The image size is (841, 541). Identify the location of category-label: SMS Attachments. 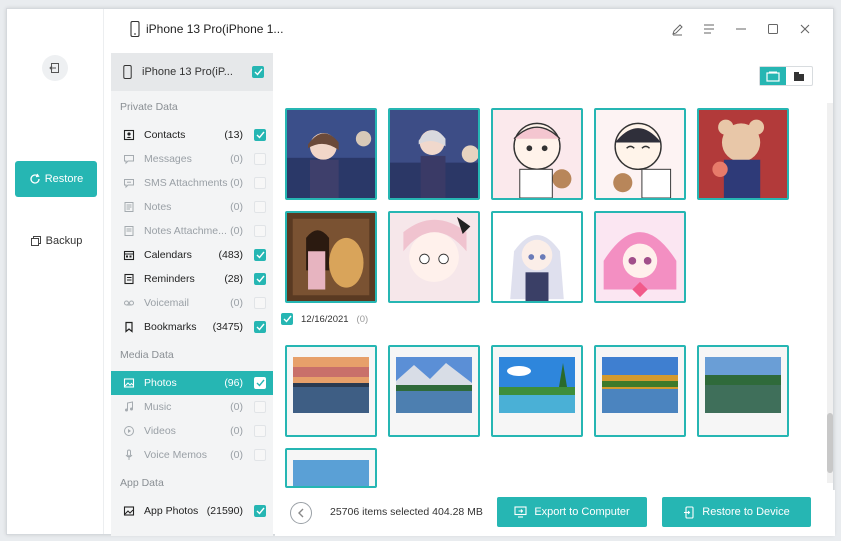
(186, 183).